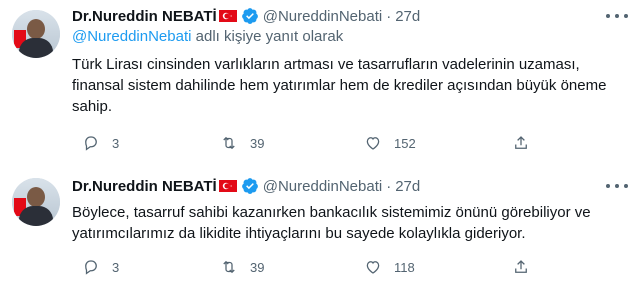 The height and width of the screenshot is (282, 640). What do you see at coordinates (405, 143) in the screenshot?
I see `like-count: 152` at bounding box center [405, 143].